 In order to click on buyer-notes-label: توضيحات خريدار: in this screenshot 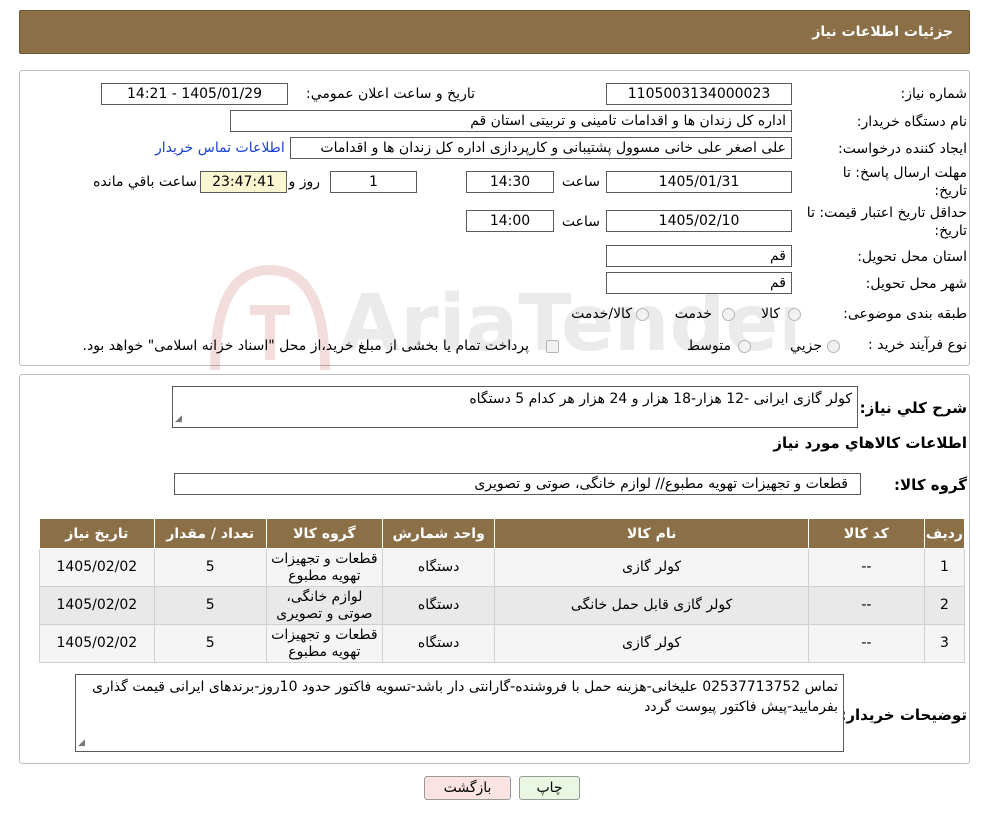, I will do `click(903, 715)`.